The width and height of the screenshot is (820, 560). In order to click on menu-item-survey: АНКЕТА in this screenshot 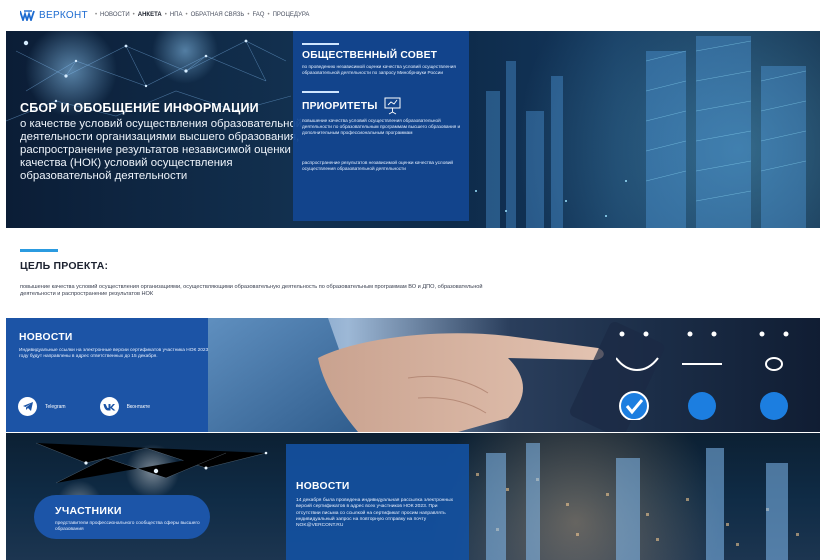, I will do `click(150, 15)`.